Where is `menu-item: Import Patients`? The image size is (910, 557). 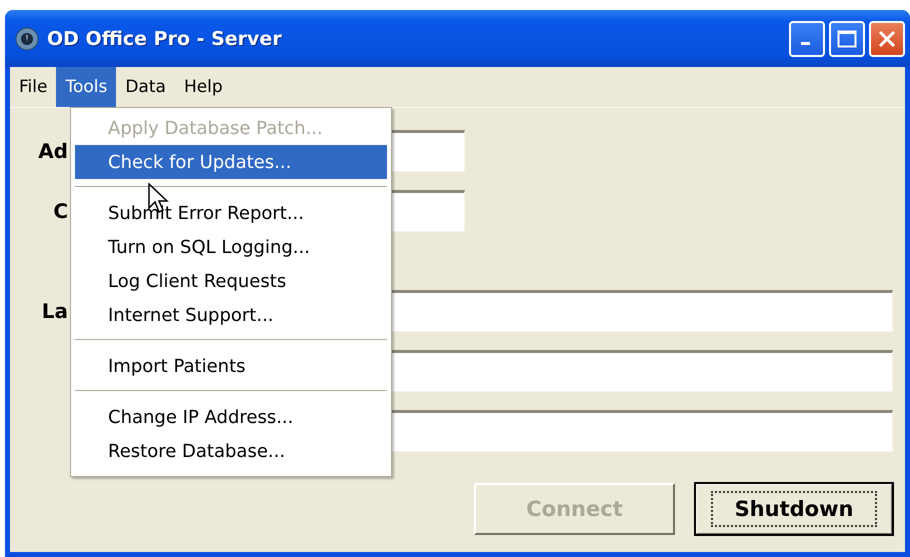
menu-item: Import Patients is located at coordinates (231, 366).